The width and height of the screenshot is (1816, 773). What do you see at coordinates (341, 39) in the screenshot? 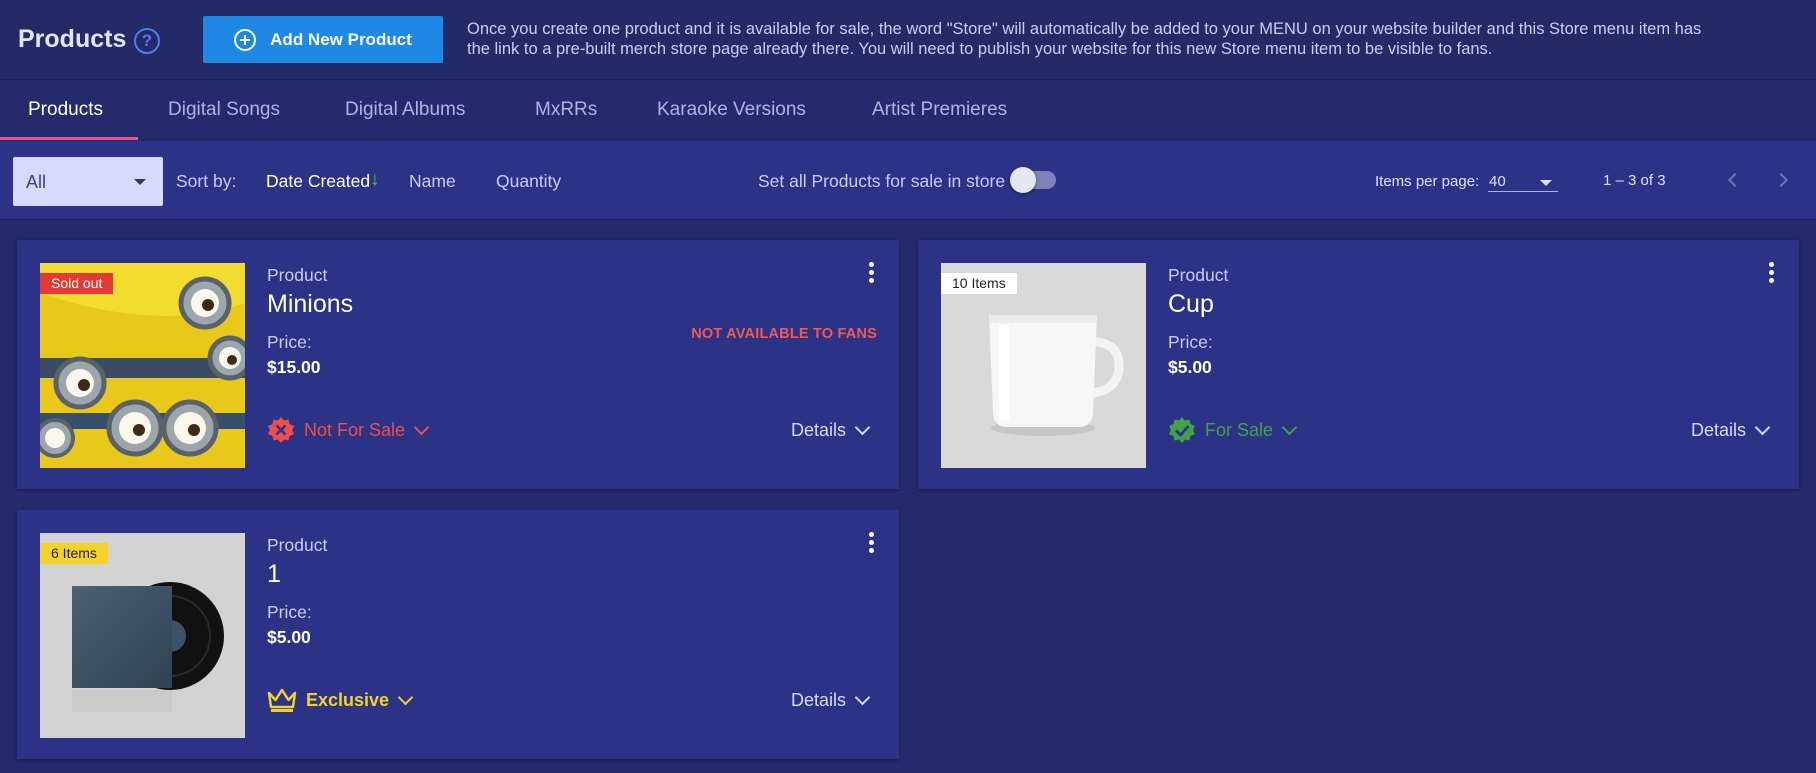
I see `add-new-product-label: Add New Product` at bounding box center [341, 39].